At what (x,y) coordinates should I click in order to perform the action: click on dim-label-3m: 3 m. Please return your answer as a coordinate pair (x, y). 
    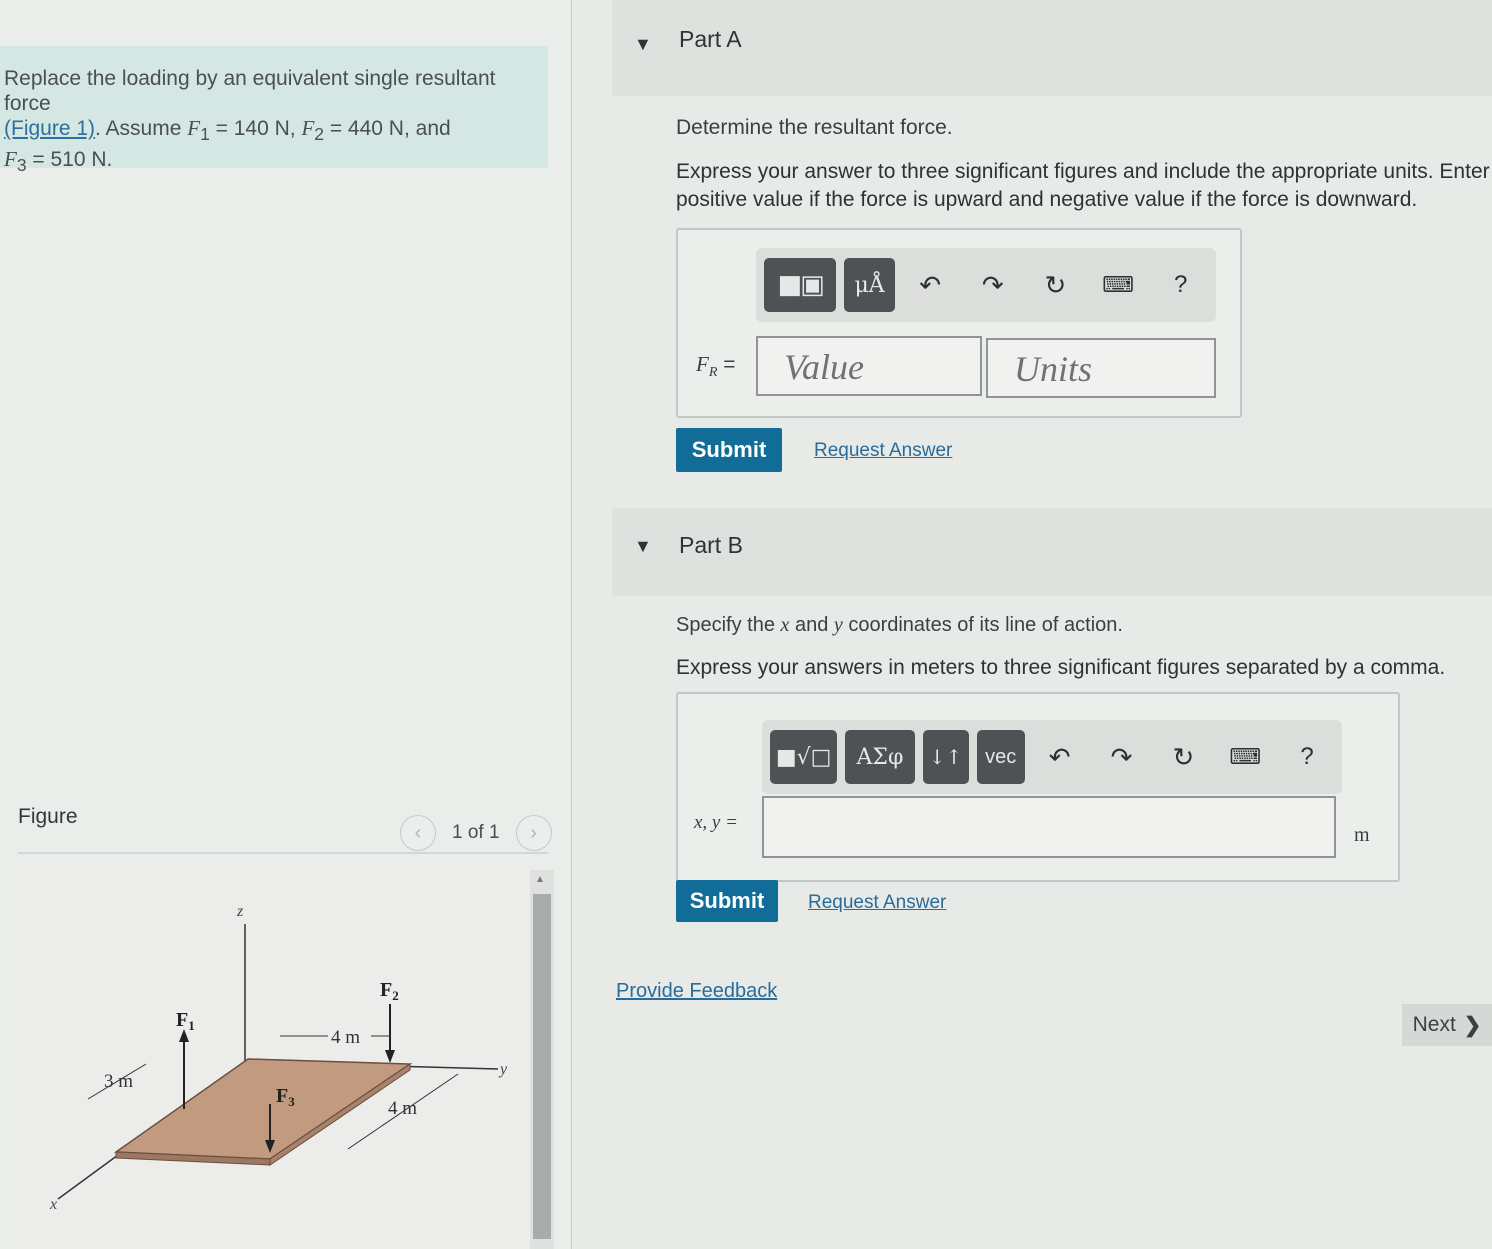
    Looking at the image, I should click on (118, 1081).